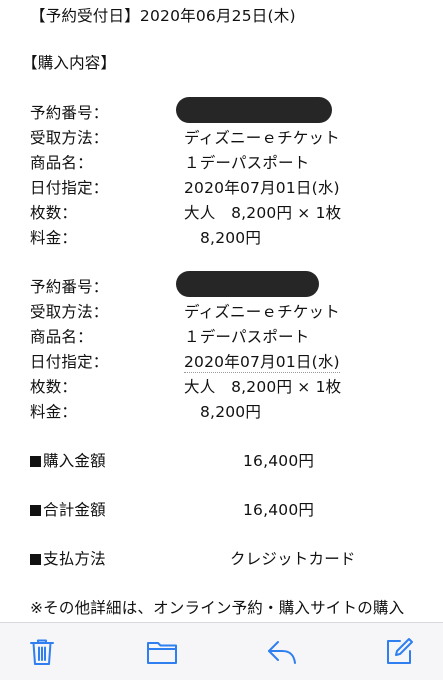 This screenshot has height=680, width=443. What do you see at coordinates (163, 16) in the screenshot?
I see `reception-date: 【予約受付日】2020年06月25日(木)` at bounding box center [163, 16].